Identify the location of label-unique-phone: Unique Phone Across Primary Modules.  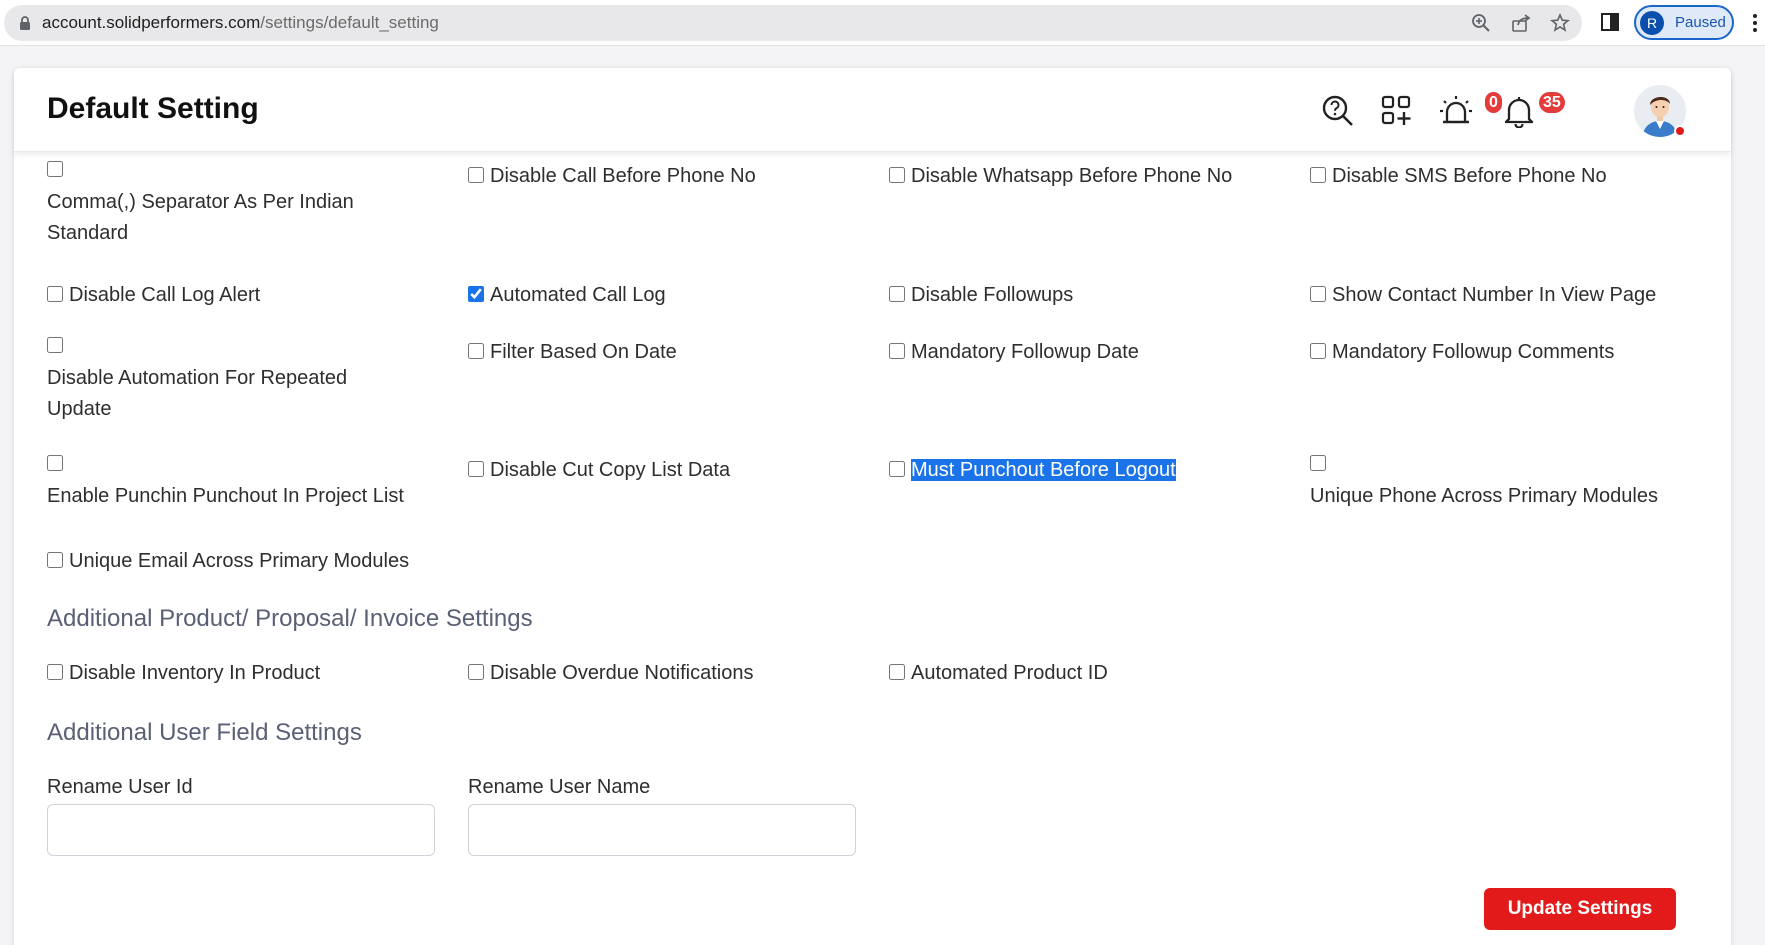
(1484, 496).